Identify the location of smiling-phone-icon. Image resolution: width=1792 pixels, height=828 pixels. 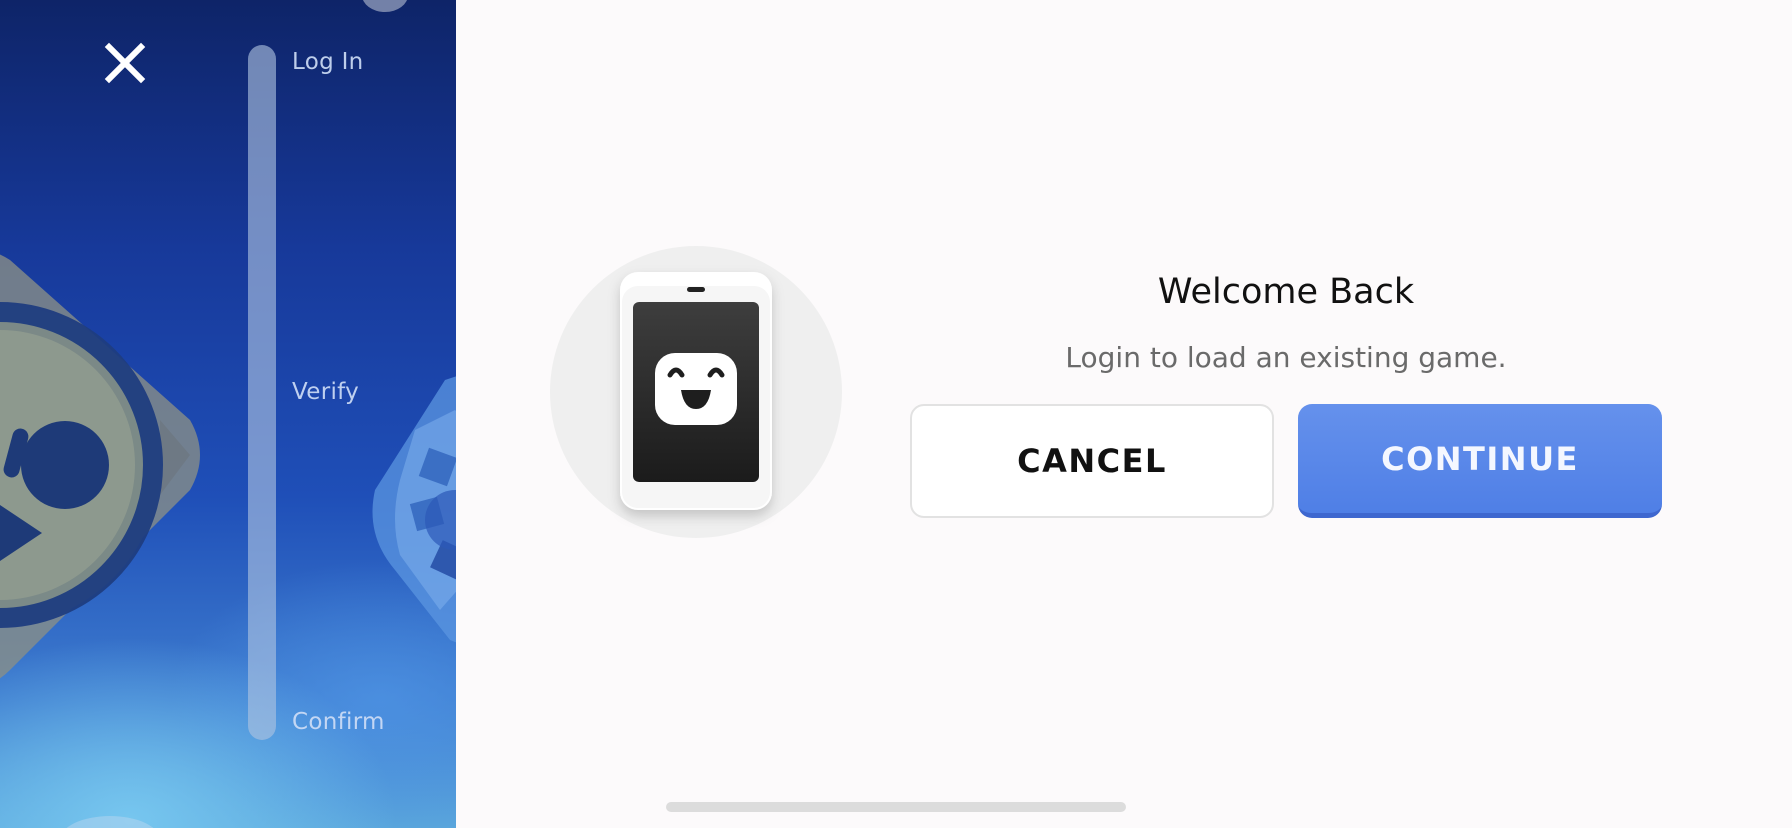
(696, 391).